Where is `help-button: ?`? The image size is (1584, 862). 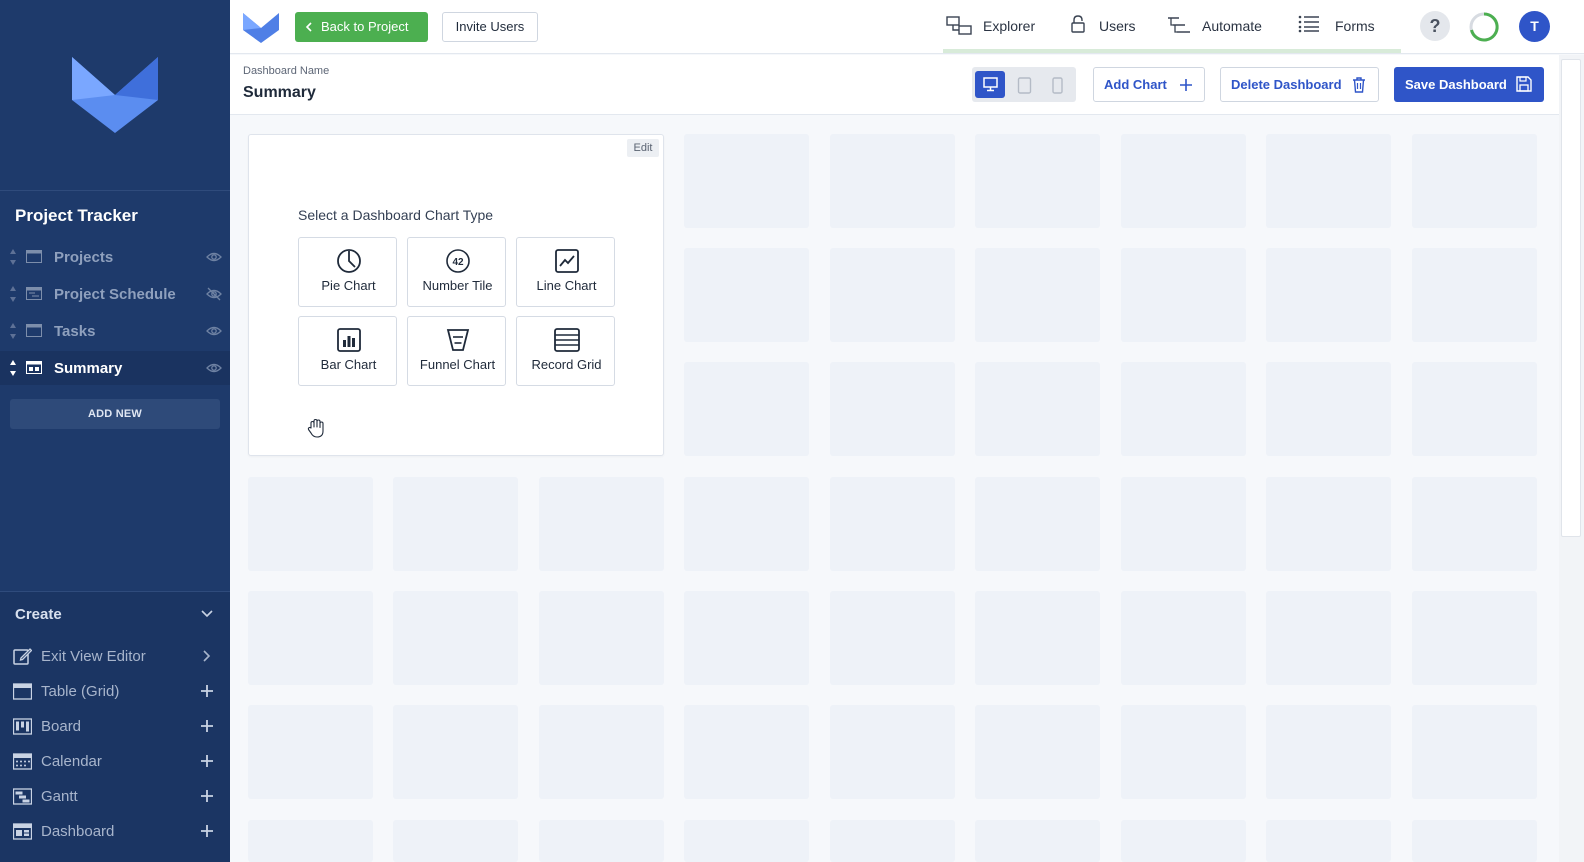
help-button: ? is located at coordinates (1435, 26).